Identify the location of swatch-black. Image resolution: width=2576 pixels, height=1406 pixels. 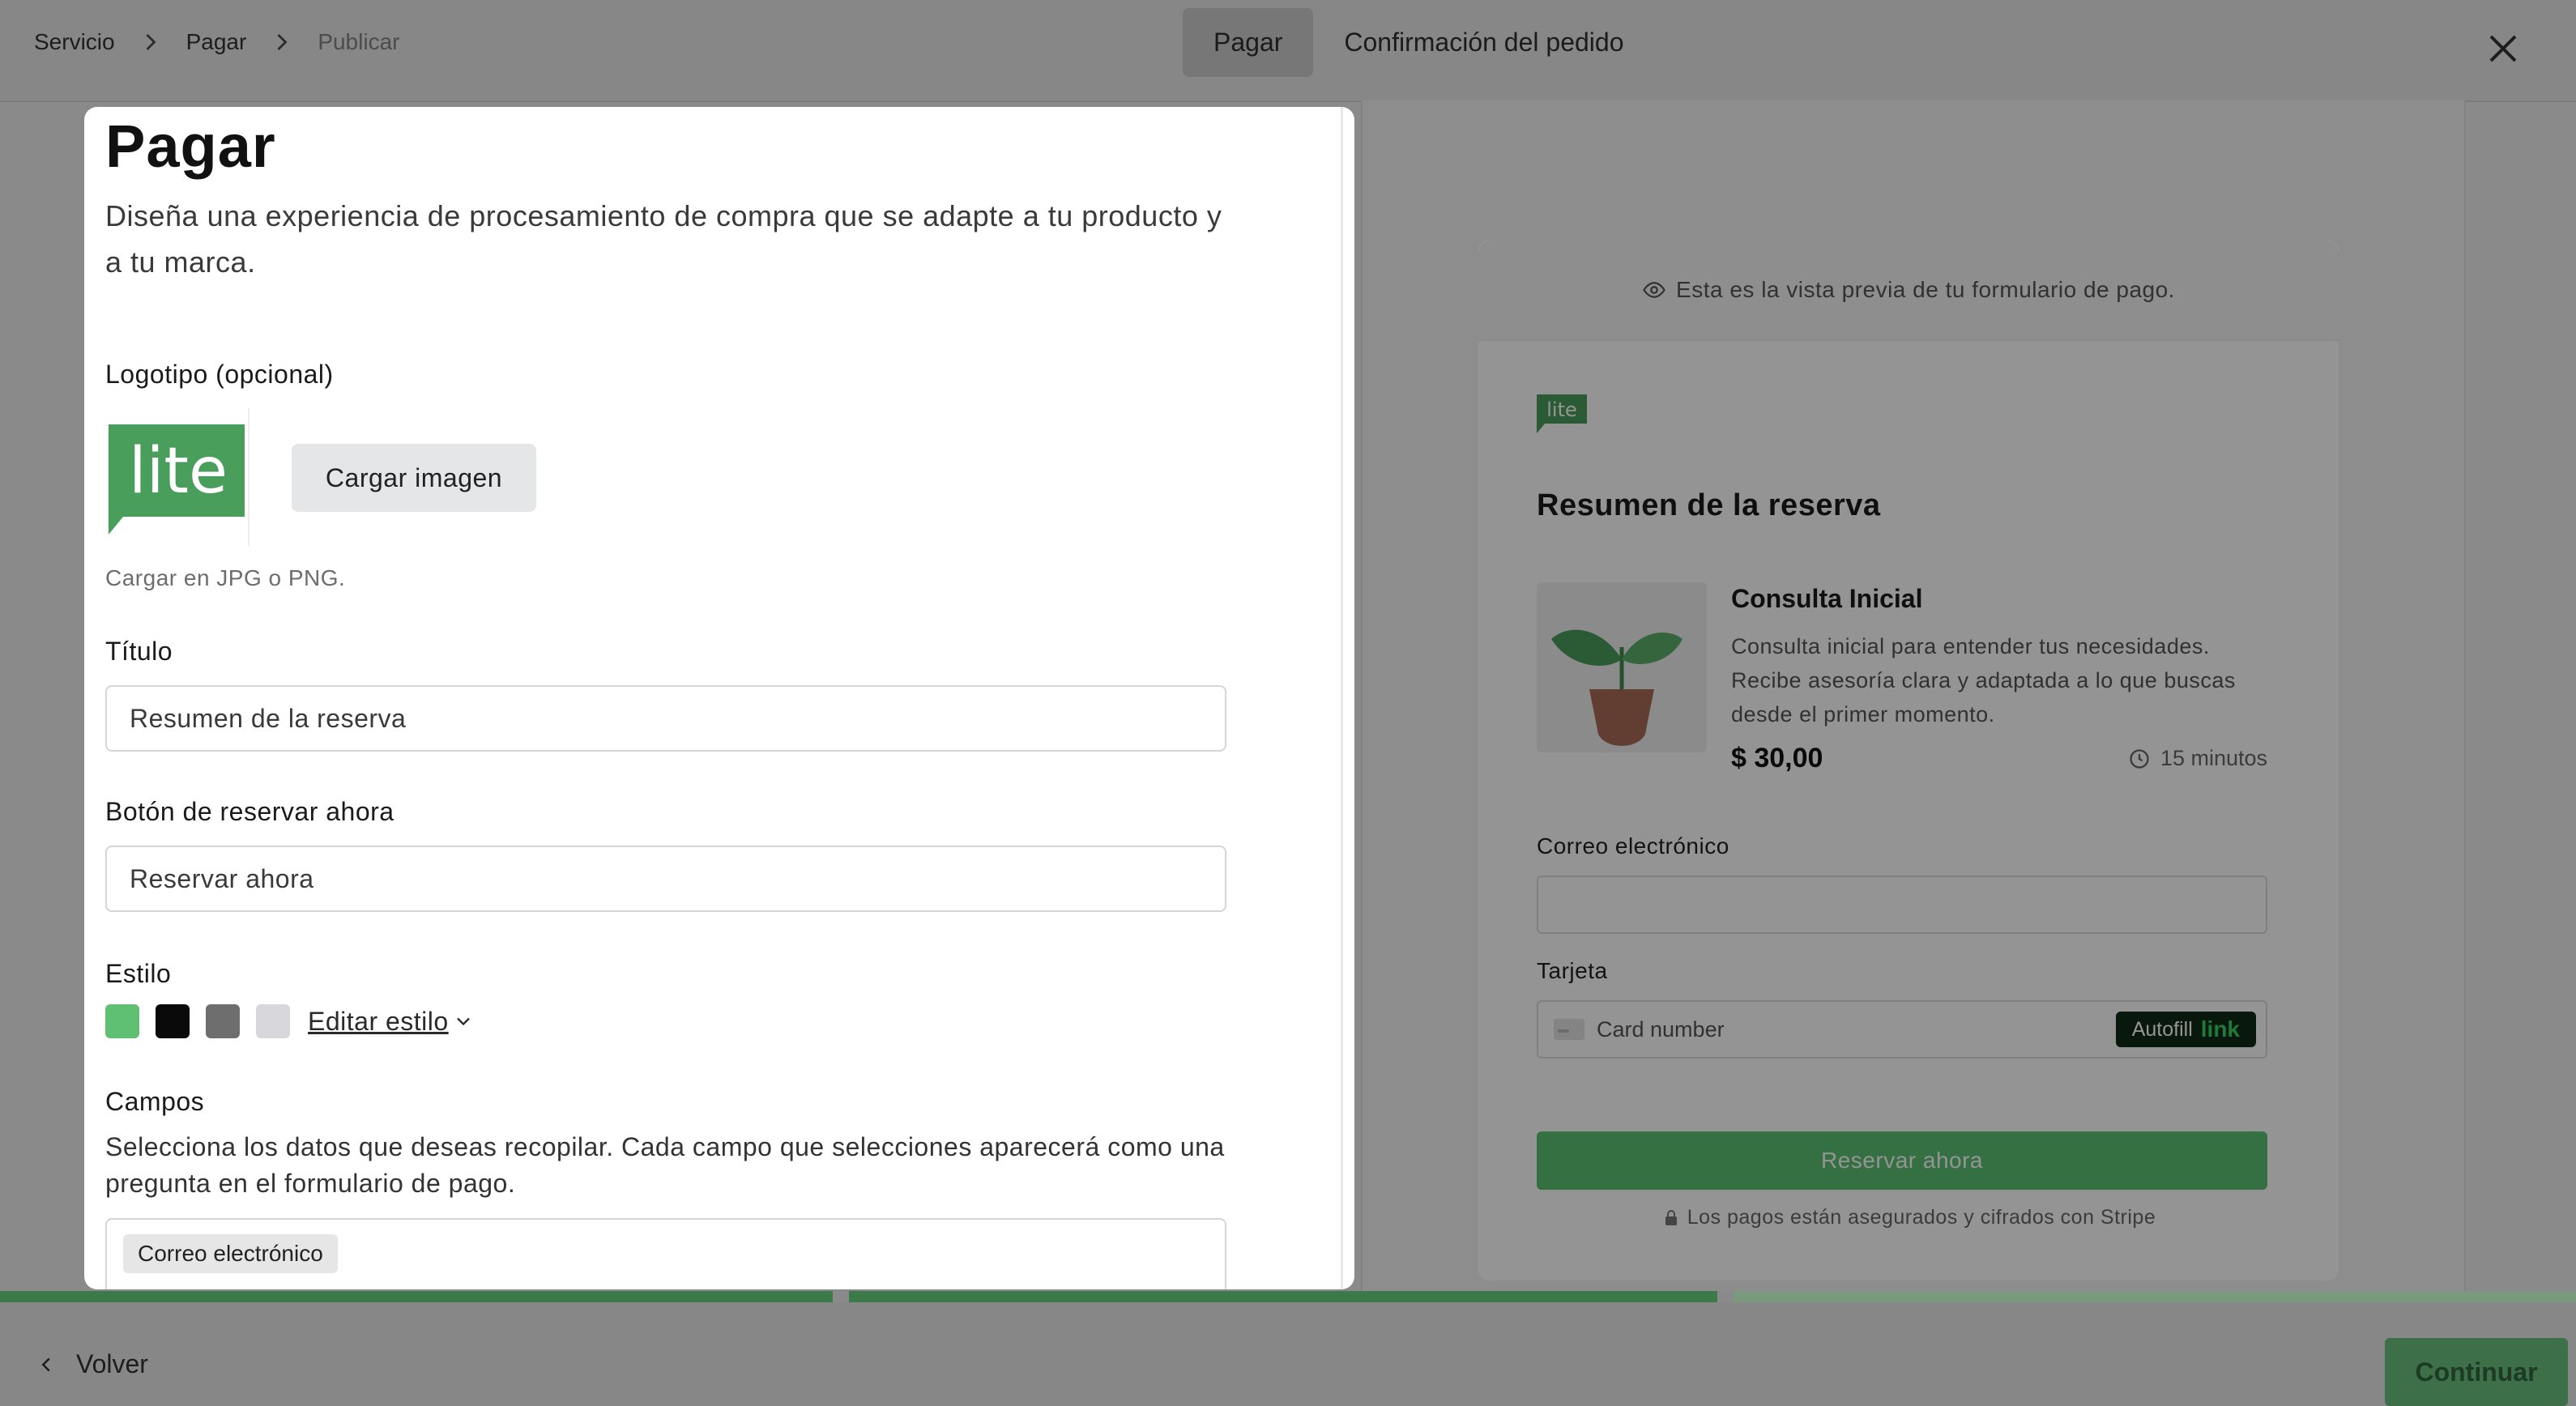
(173, 1021).